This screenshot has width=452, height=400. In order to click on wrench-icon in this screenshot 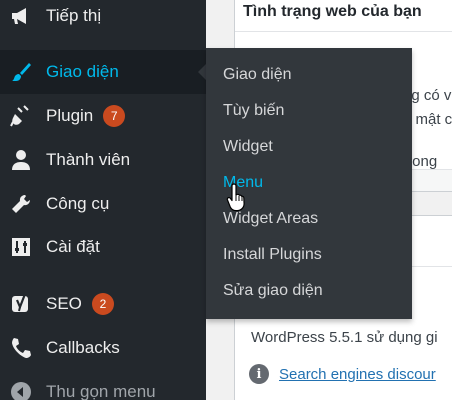, I will do `click(21, 204)`.